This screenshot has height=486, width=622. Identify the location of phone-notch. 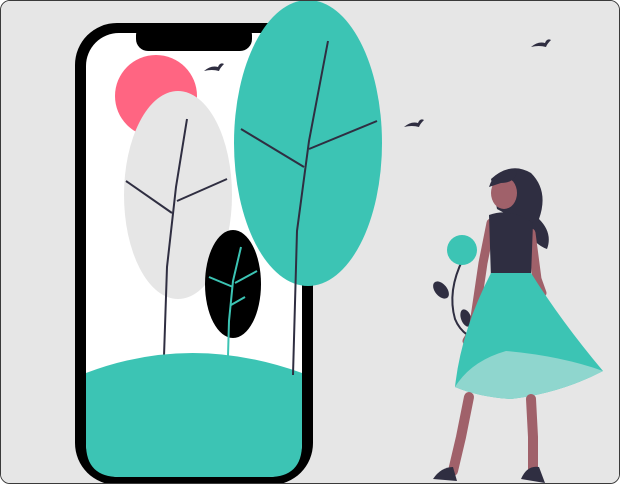
(194, 37).